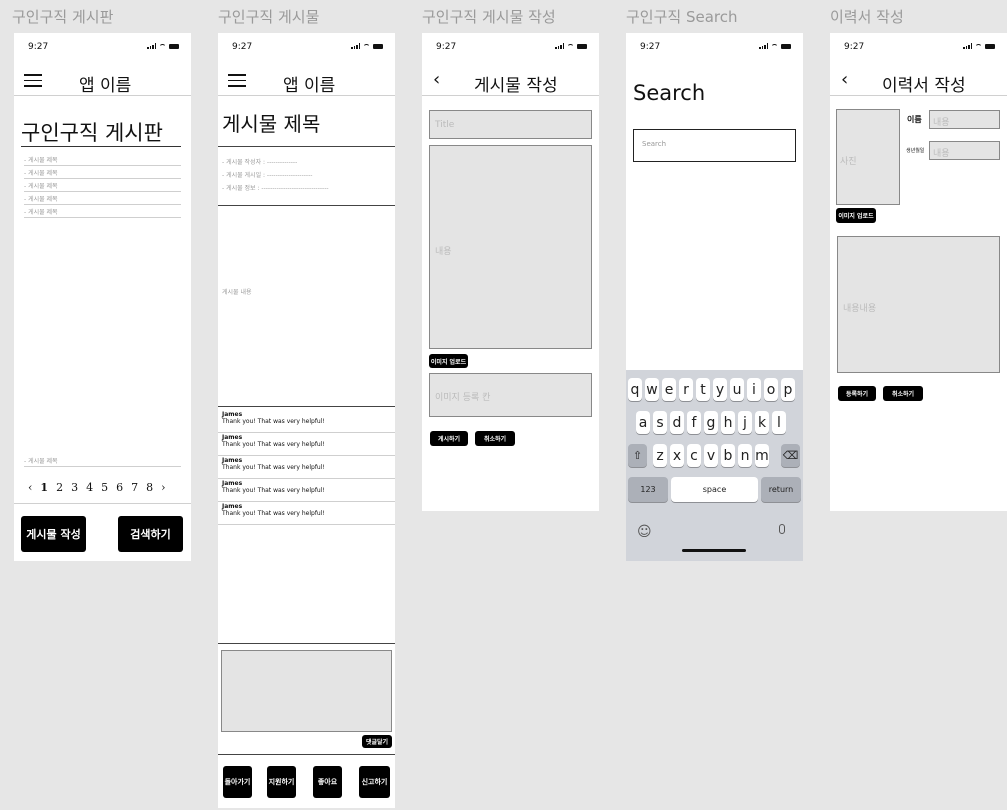 This screenshot has width=1007, height=810. I want to click on search-input: Search, so click(714, 145).